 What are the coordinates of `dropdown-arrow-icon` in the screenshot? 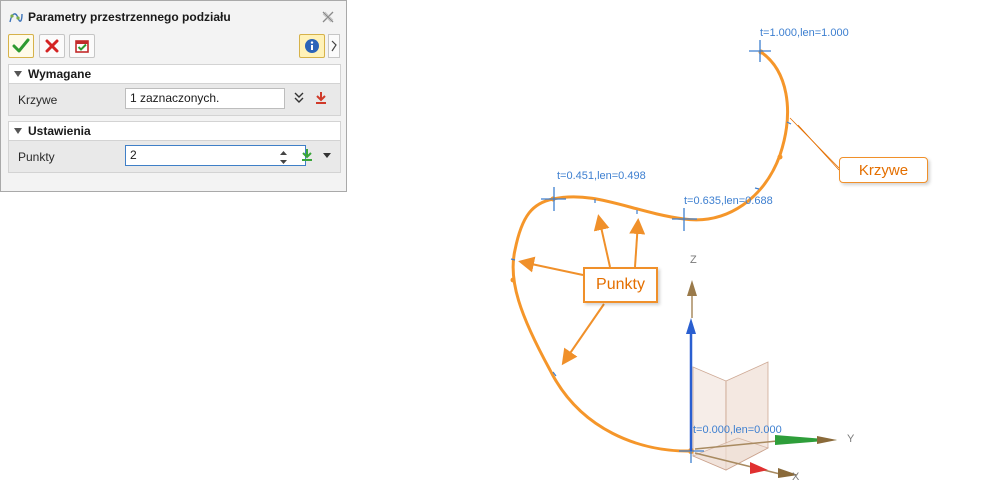 It's located at (327, 155).